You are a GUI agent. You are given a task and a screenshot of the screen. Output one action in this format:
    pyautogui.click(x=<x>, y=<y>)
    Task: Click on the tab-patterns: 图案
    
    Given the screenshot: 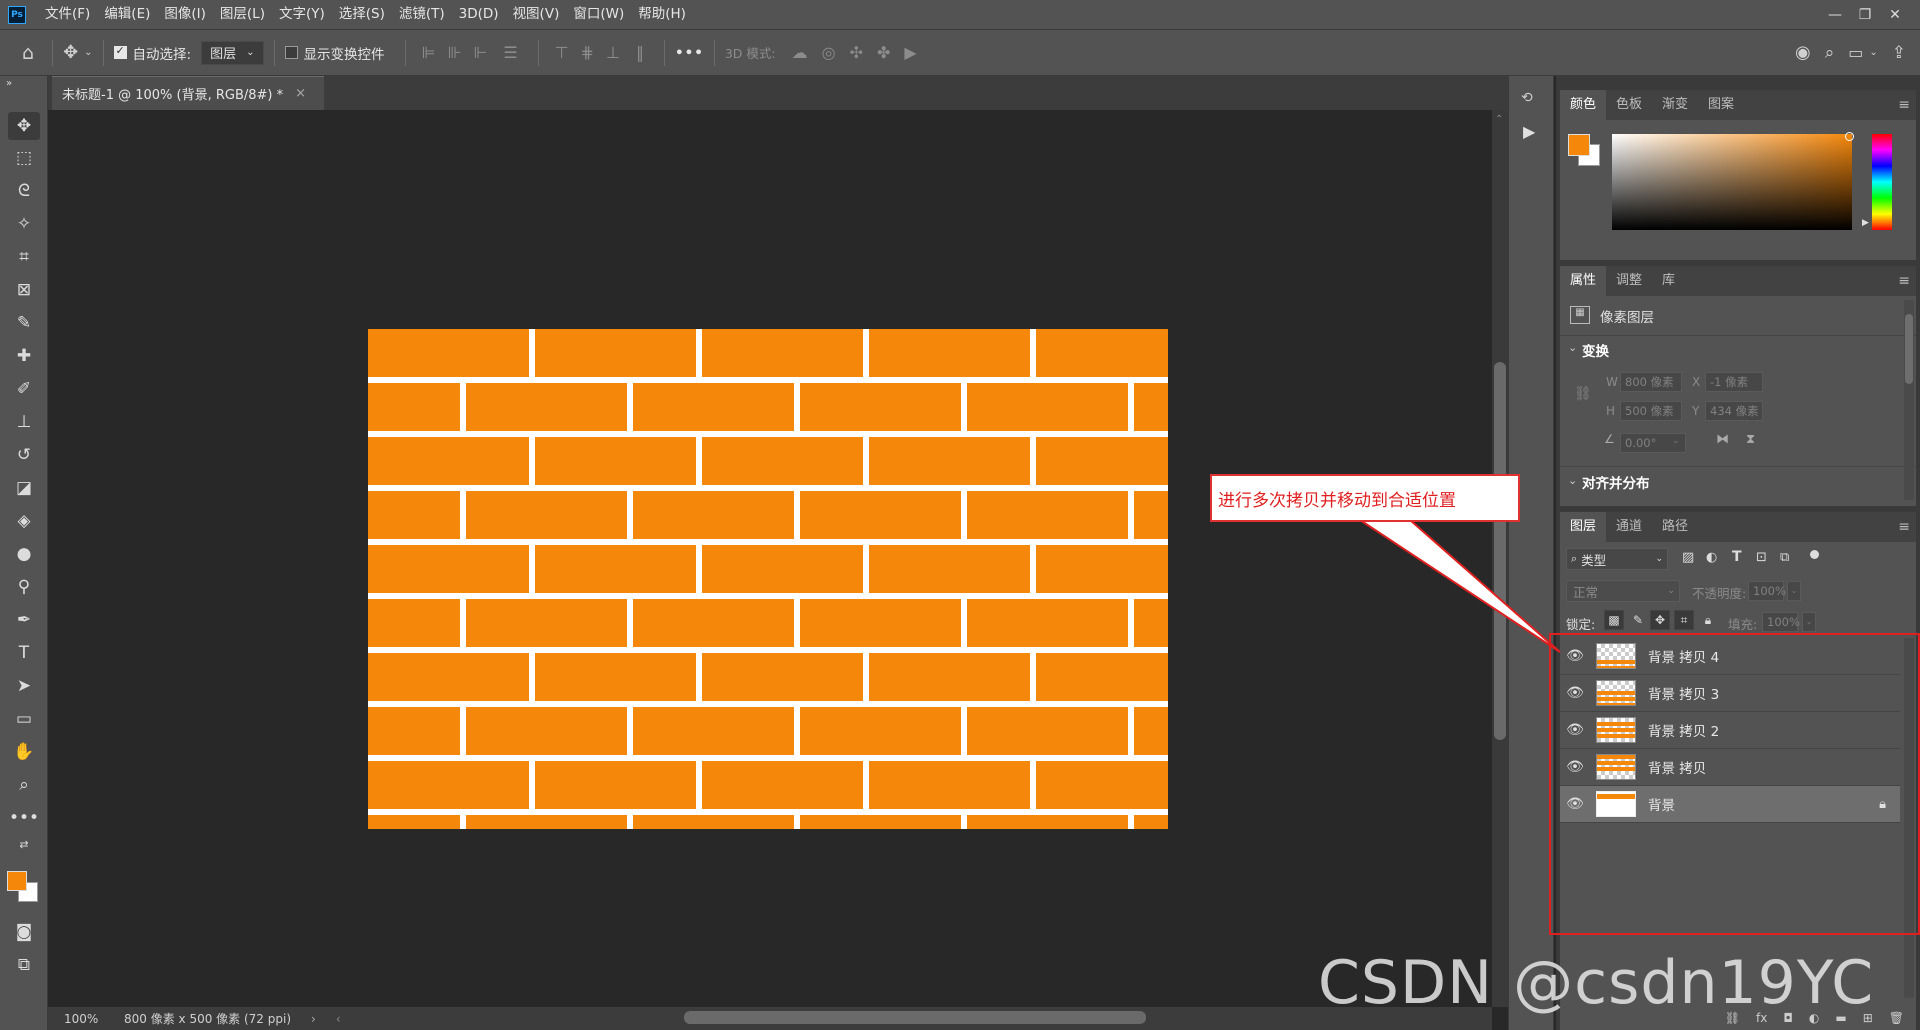 What is the action you would take?
    pyautogui.click(x=1721, y=105)
    